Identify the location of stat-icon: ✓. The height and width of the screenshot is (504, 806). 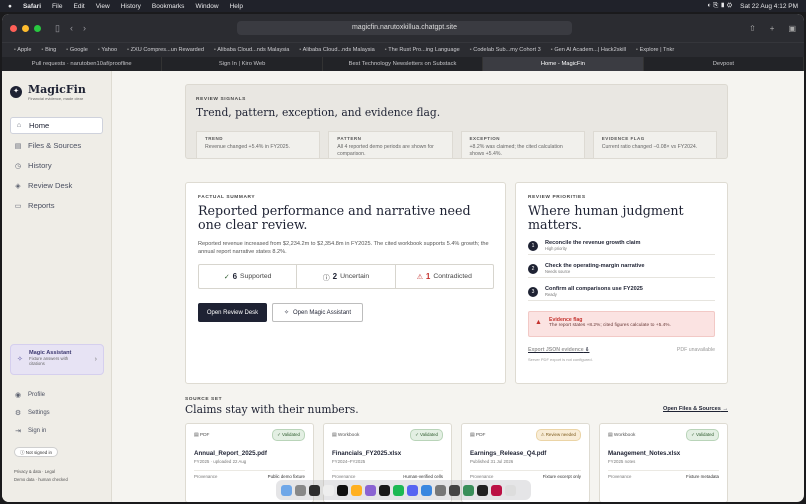
(226, 277).